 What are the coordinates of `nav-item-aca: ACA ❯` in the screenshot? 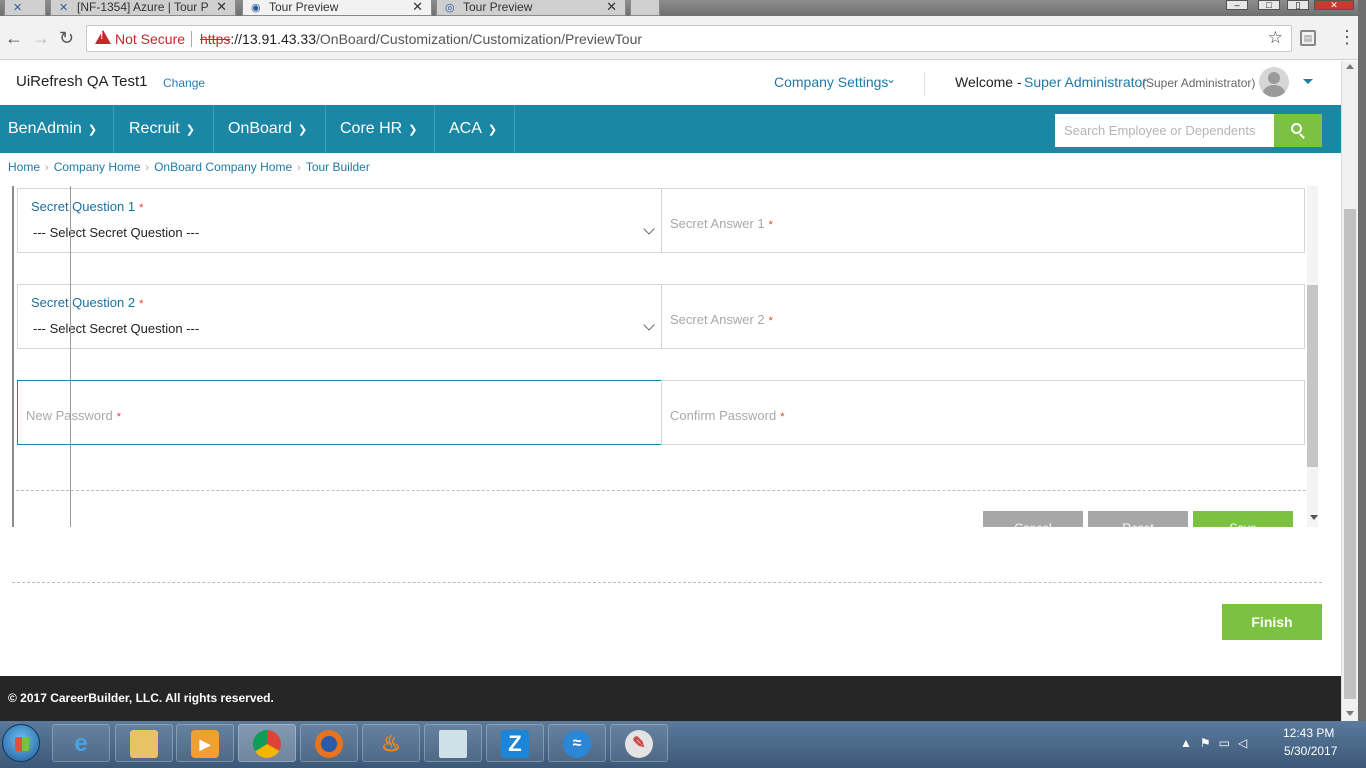 It's located at (475, 129).